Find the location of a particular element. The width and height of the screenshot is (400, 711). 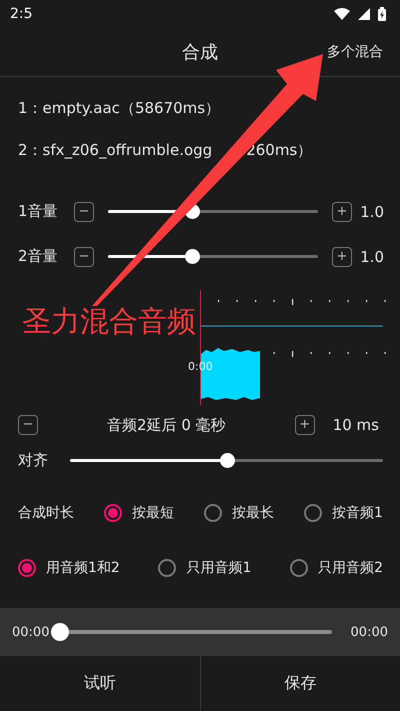

wifi-icon is located at coordinates (342, 14).